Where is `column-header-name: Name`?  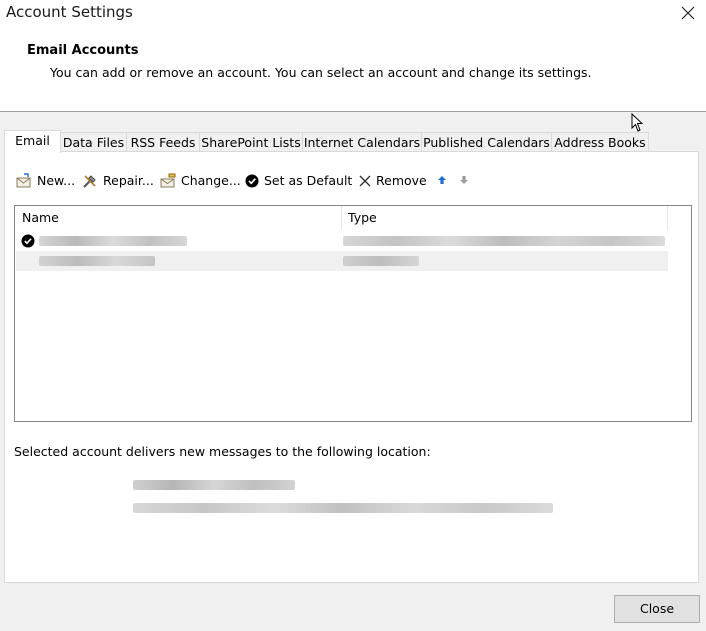 column-header-name: Name is located at coordinates (40, 218).